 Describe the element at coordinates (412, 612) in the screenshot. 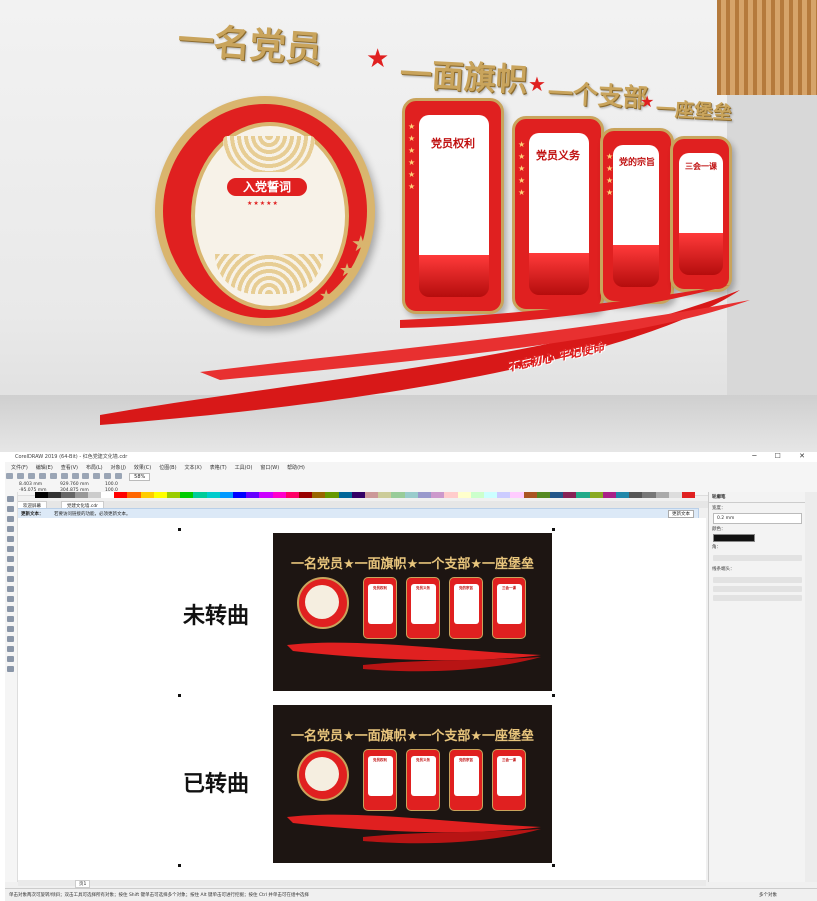

I see `artwork-not-converted: 一名党员★一面旗帜★一个支部★一座堡垒 党员权利 党员义务 党的宗旨 三会一课` at that location.